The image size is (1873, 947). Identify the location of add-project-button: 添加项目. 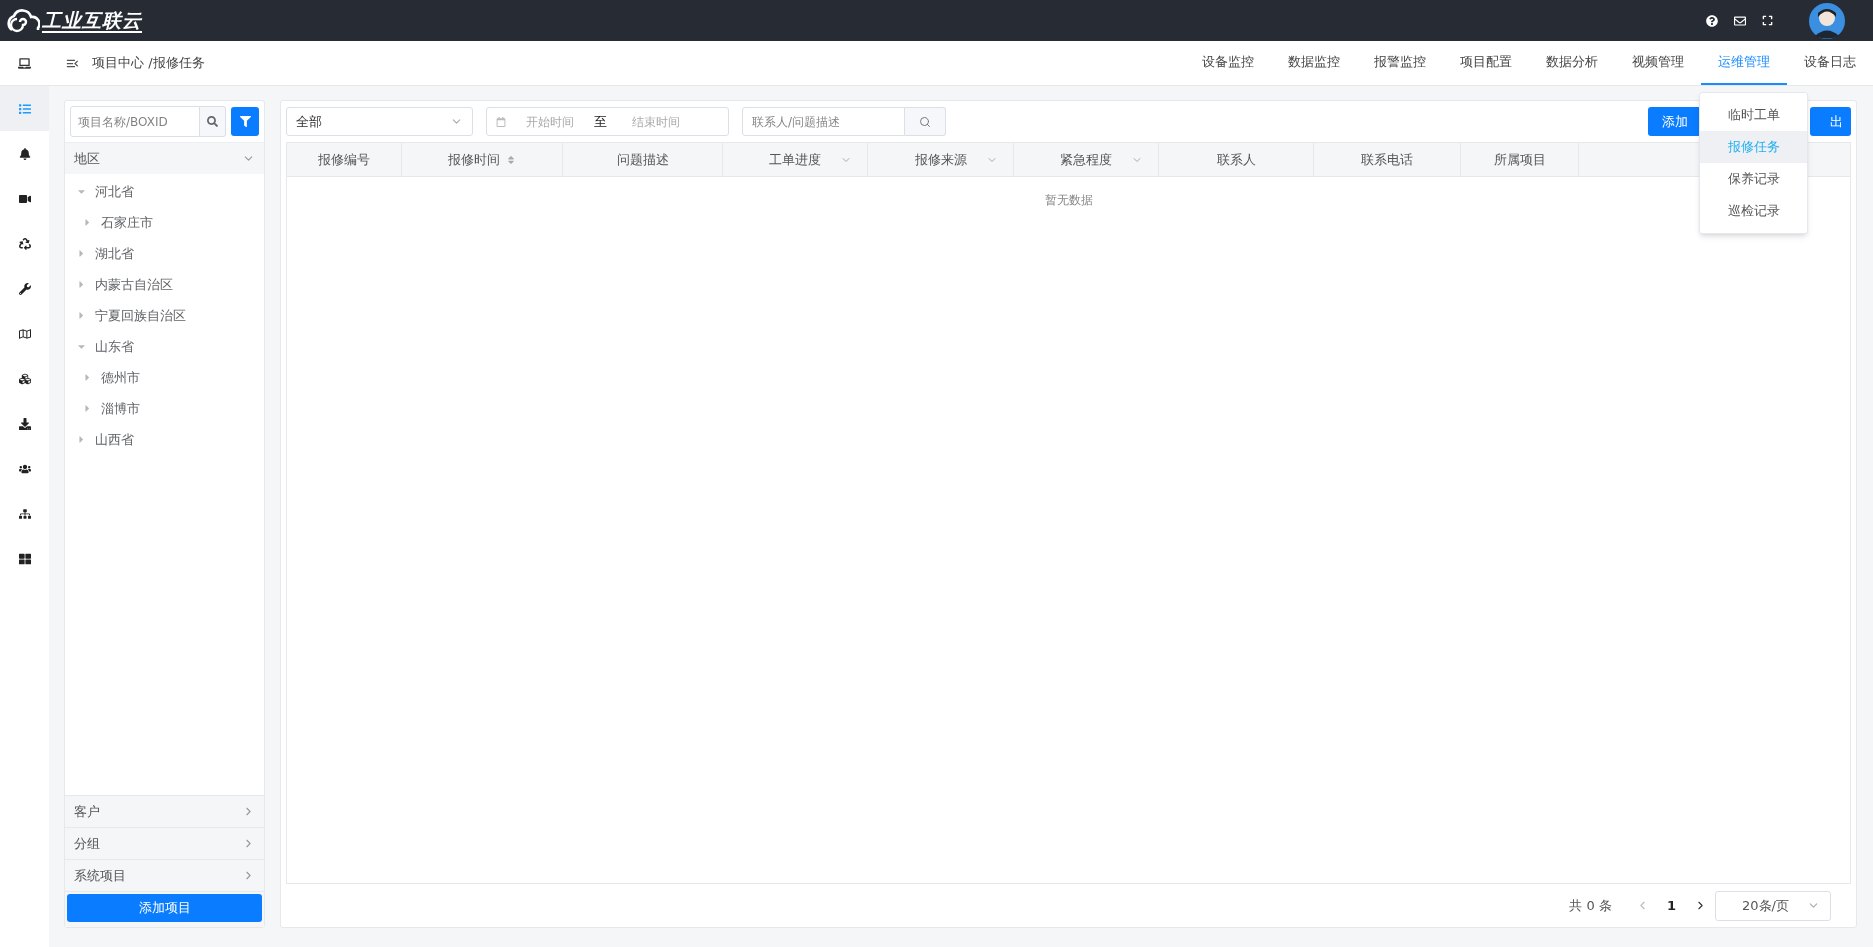
(164, 908).